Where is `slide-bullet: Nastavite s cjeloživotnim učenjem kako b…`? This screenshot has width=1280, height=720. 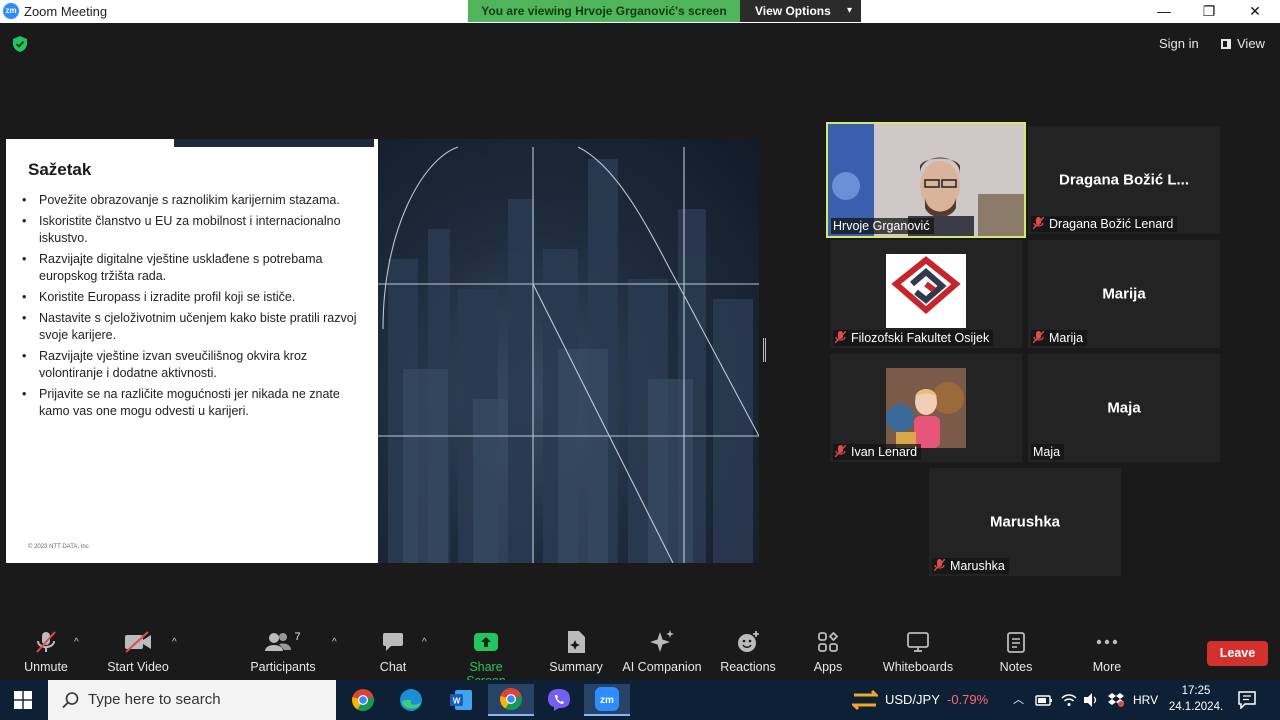
slide-bullet: Nastavite s cjeloživotnim učenjem kako b… is located at coordinates (192, 327).